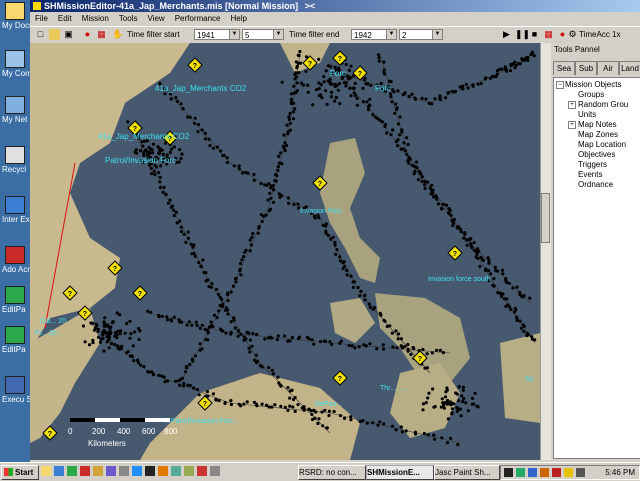 The width and height of the screenshot is (640, 481). Describe the element at coordinates (545, 218) in the screenshot. I see `scrollbar-thumb` at that location.